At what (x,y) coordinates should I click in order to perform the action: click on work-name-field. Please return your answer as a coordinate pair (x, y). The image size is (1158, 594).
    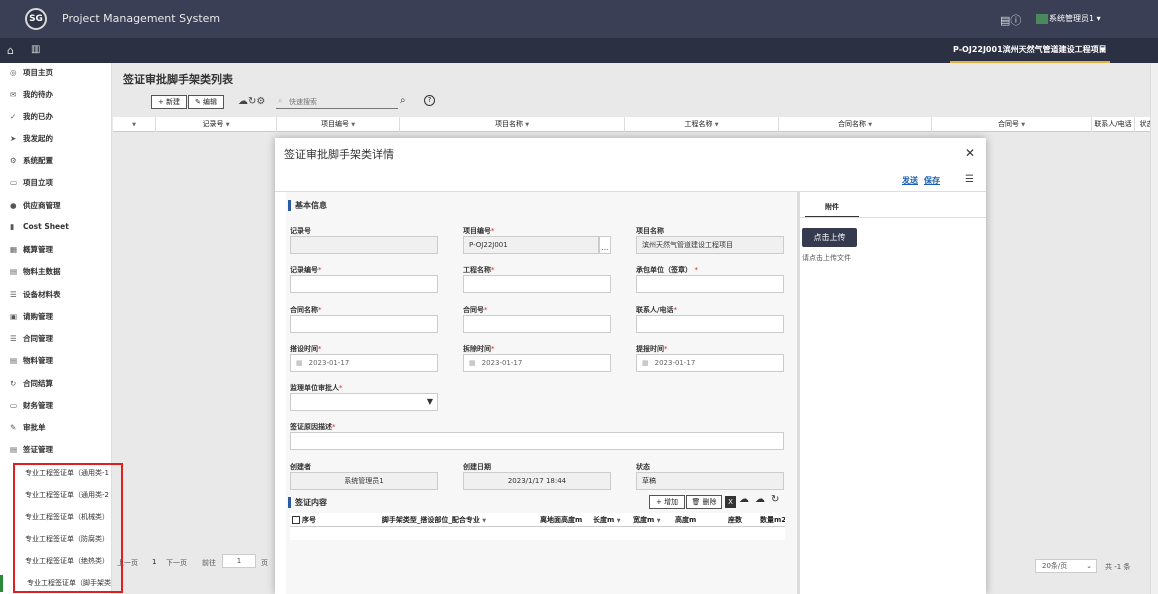
    Looking at the image, I should click on (537, 284).